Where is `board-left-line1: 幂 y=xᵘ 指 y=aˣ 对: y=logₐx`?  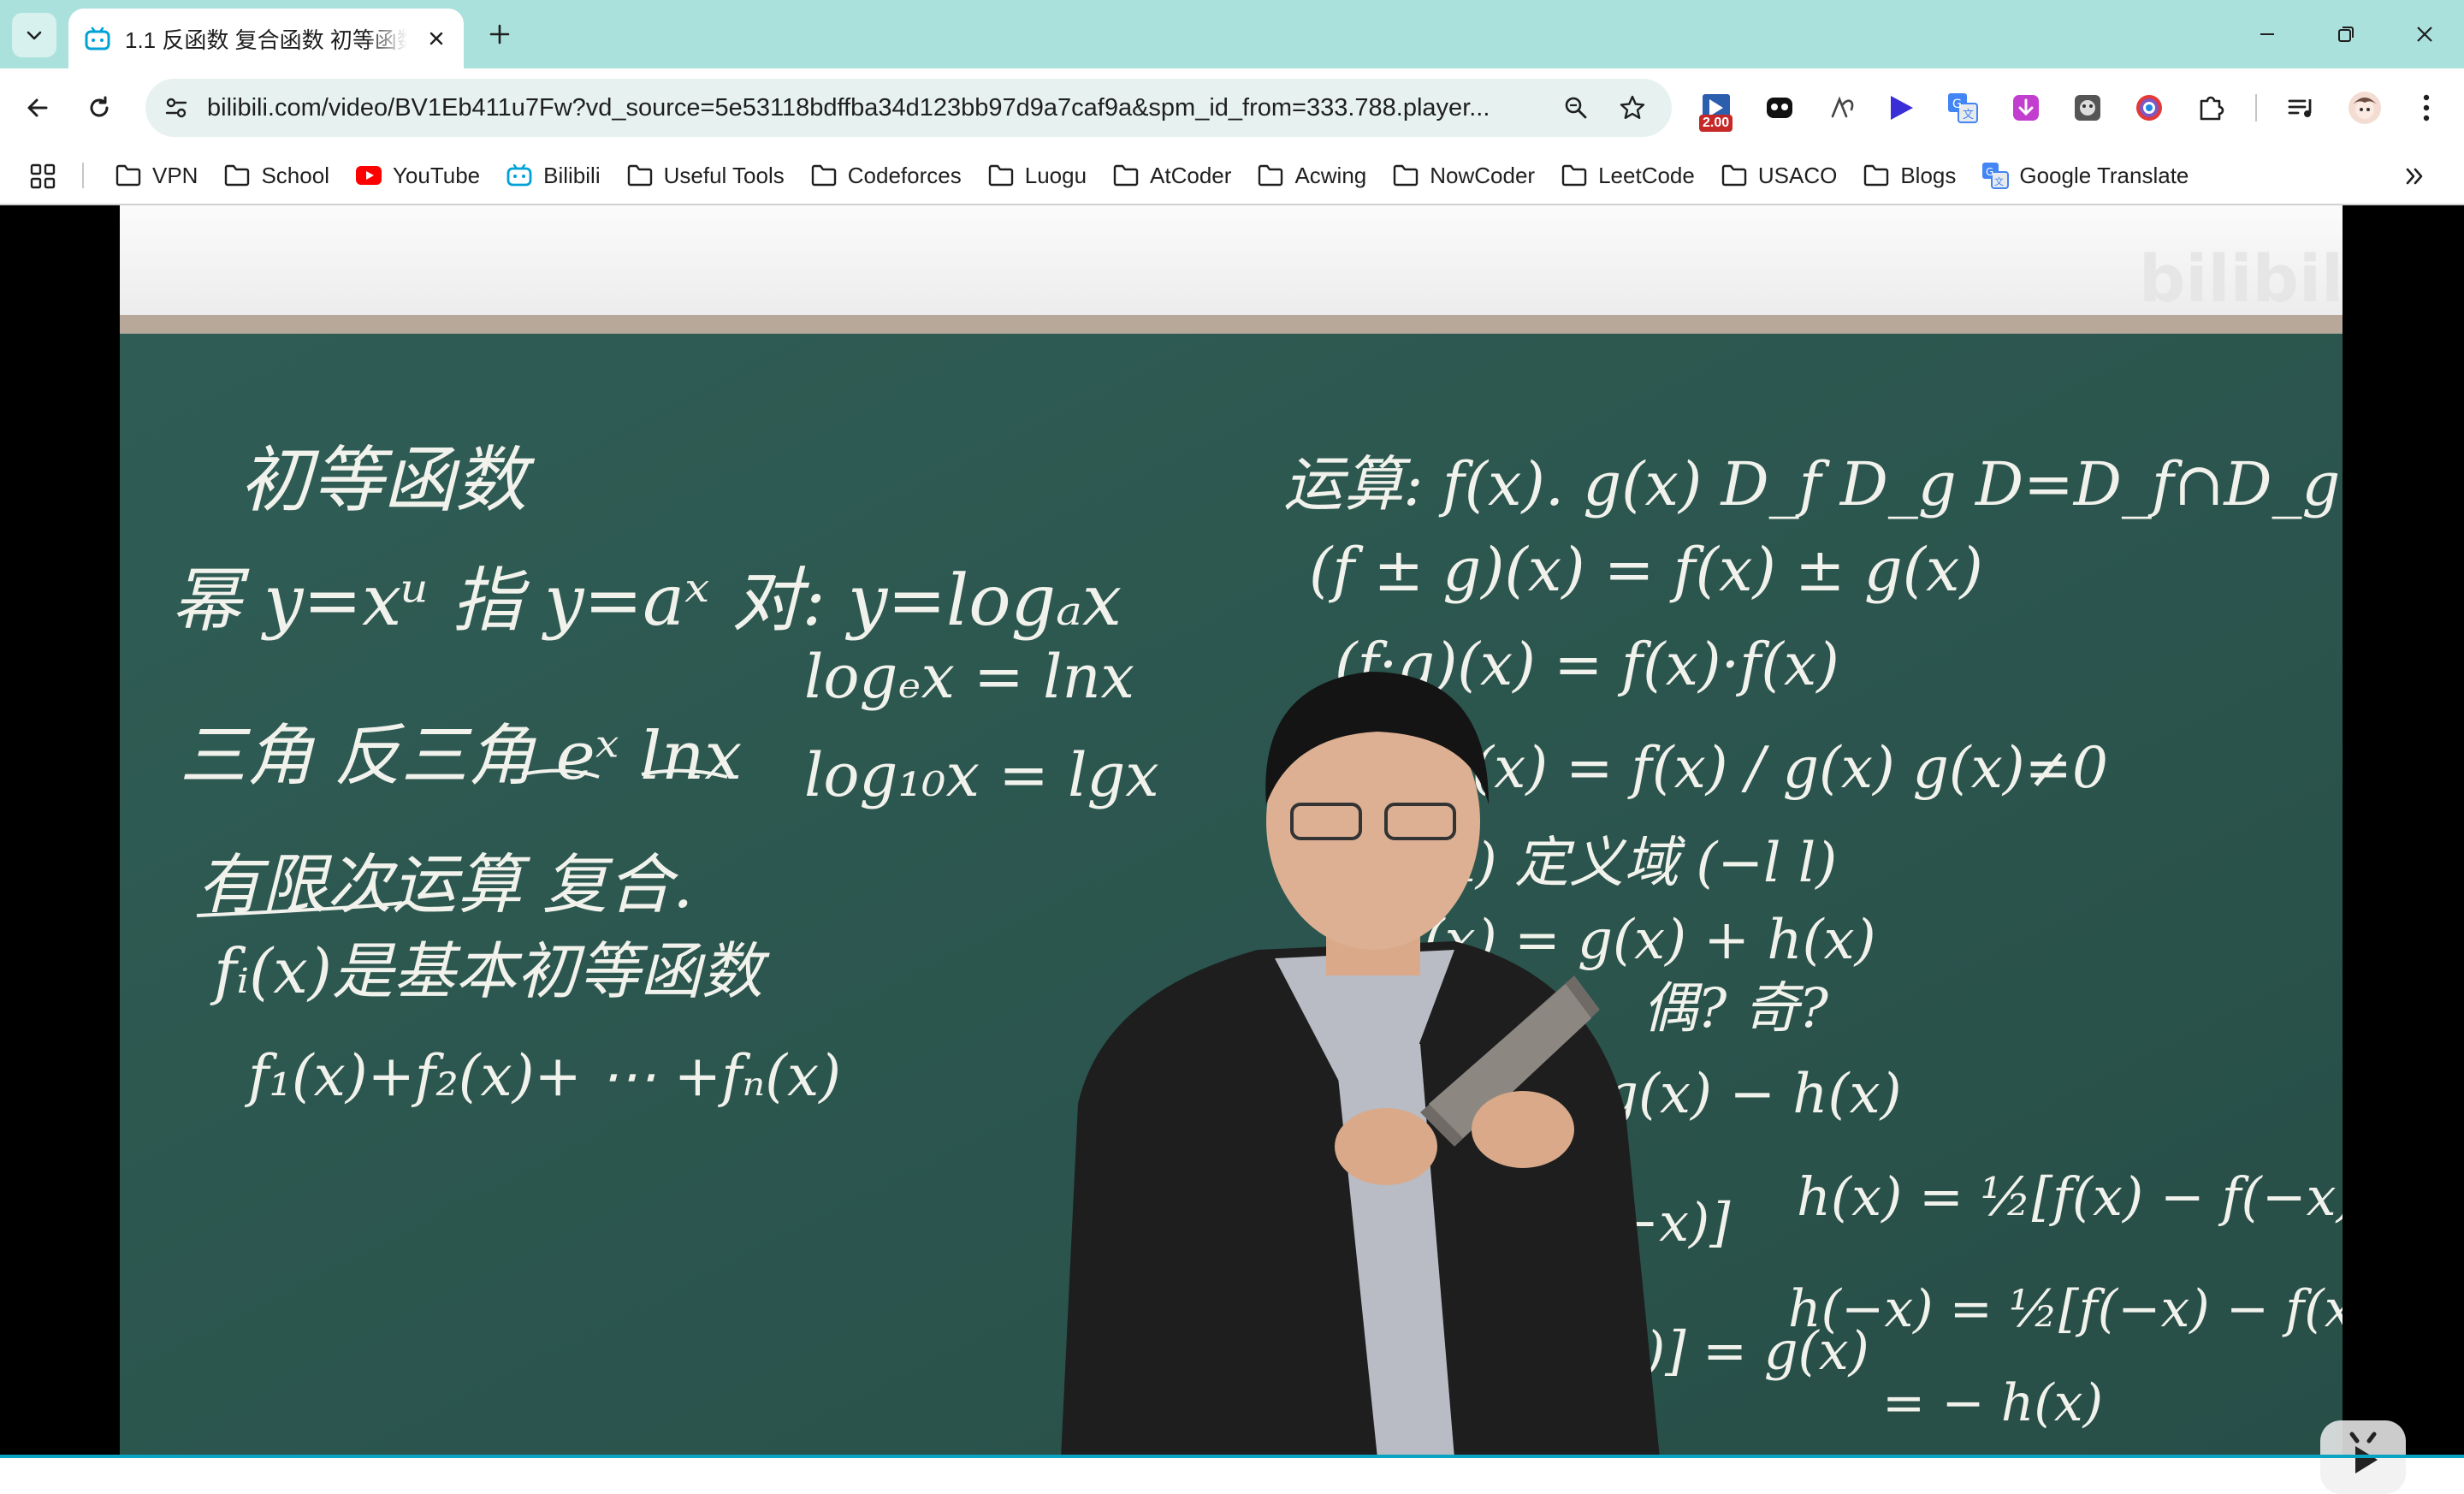 board-left-line1: 幂 y=xᵘ 指 y=aˣ 对: y=logₐx is located at coordinates (646, 601).